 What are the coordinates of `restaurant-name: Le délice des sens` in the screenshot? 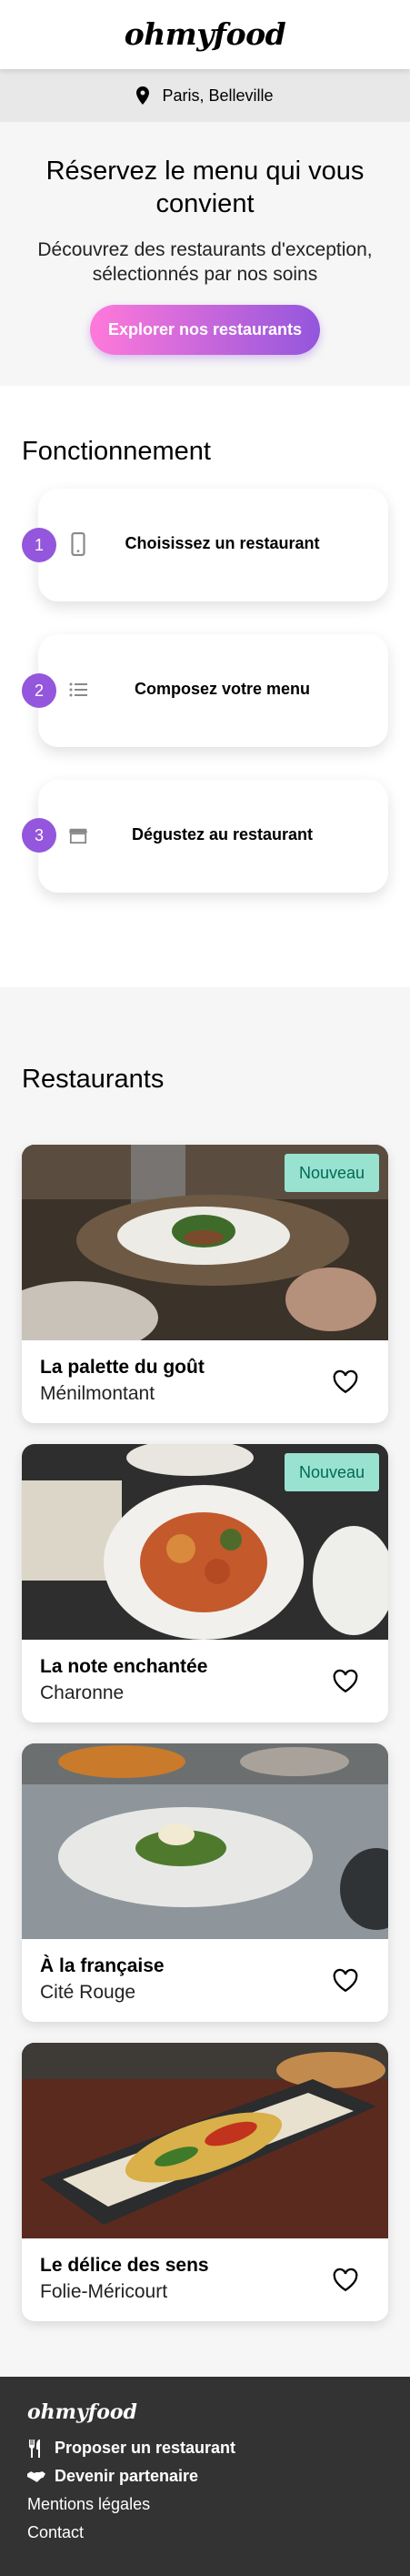 It's located at (125, 2265).